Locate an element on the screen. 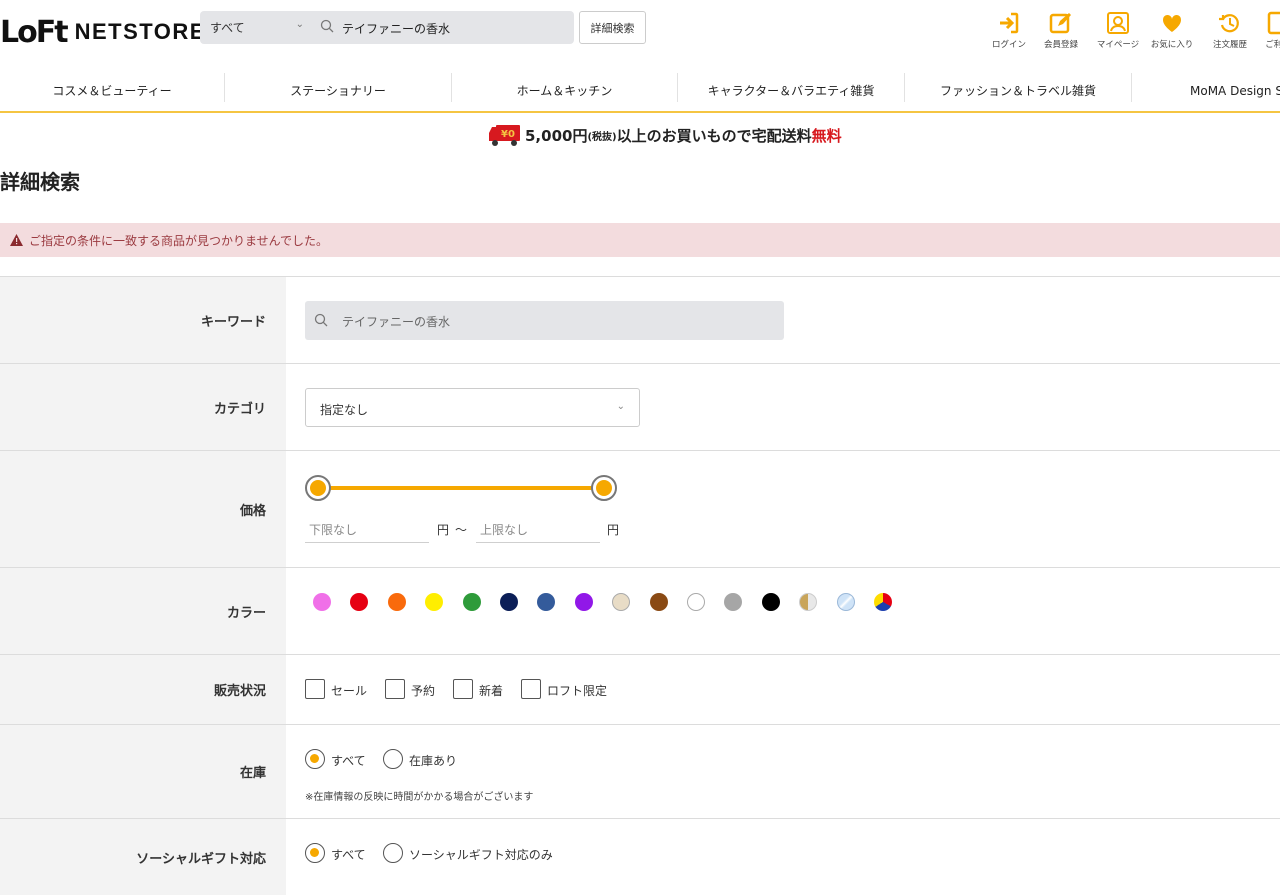 This screenshot has width=1280, height=895. order-history-label: 注文履歴 is located at coordinates (1229, 45).